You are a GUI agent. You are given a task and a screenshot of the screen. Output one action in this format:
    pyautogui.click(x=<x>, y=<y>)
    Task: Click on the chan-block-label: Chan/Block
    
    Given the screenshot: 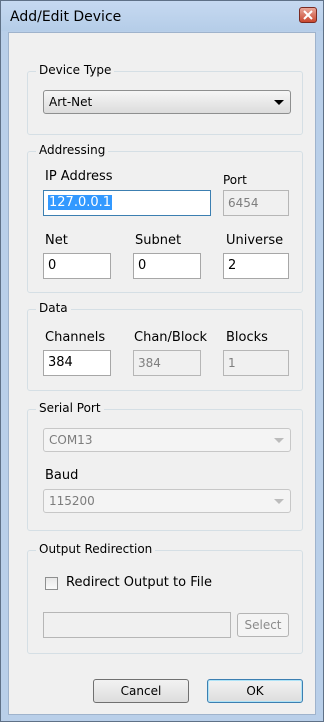 What is the action you would take?
    pyautogui.click(x=171, y=337)
    